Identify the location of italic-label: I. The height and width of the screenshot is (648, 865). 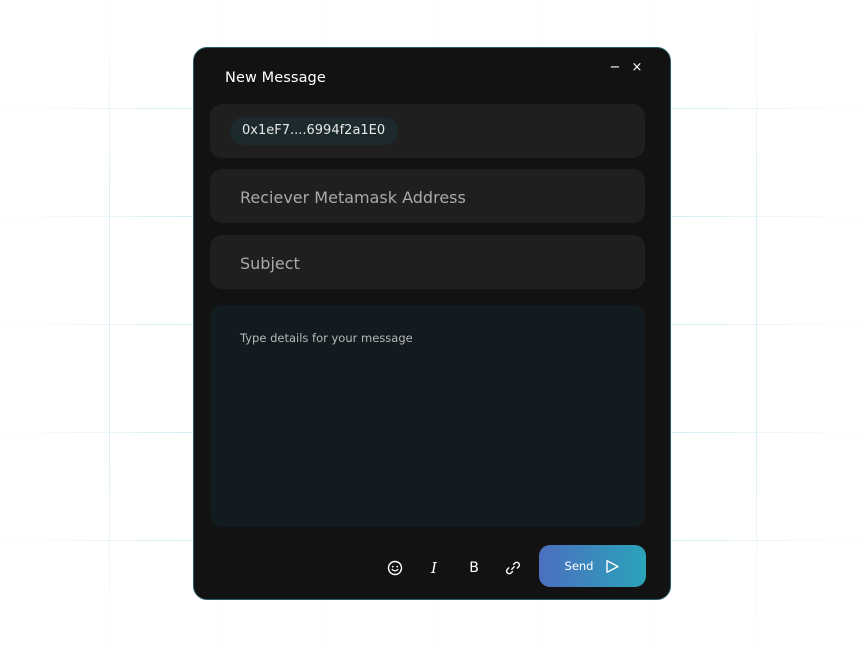
(434, 568).